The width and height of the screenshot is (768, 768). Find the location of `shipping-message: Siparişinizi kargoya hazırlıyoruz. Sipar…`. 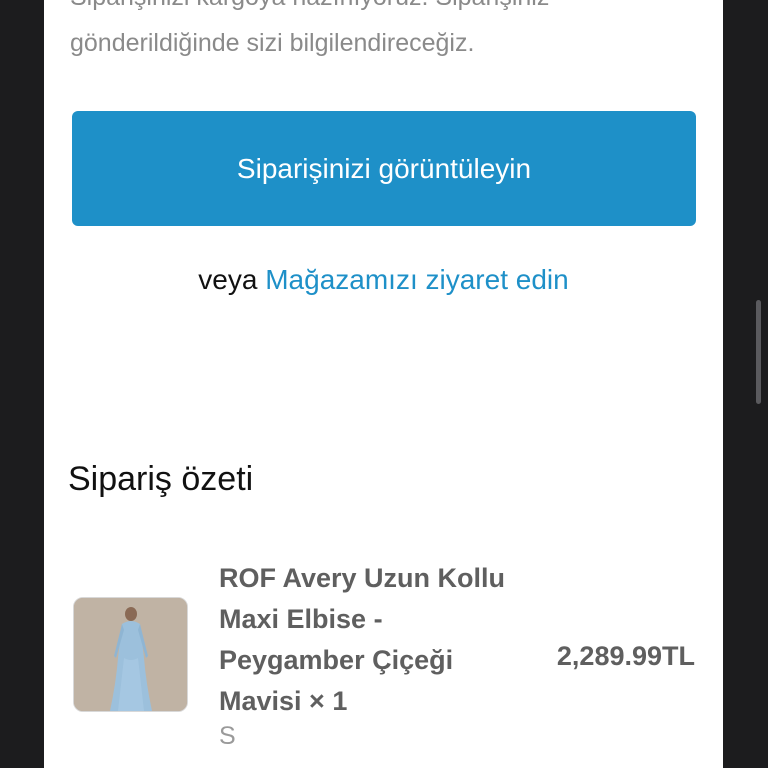

shipping-message: Siparişinizi kargoya hazırlıyoruz. Sipar… is located at coordinates (309, 28).